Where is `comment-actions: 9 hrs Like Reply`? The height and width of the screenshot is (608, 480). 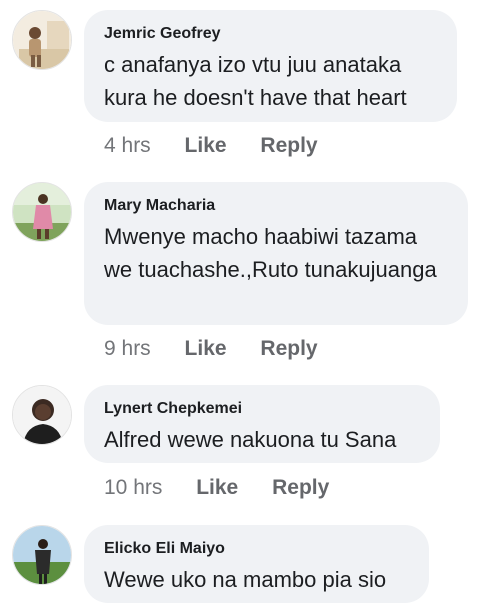
comment-actions: 9 hrs Like Reply is located at coordinates (211, 349).